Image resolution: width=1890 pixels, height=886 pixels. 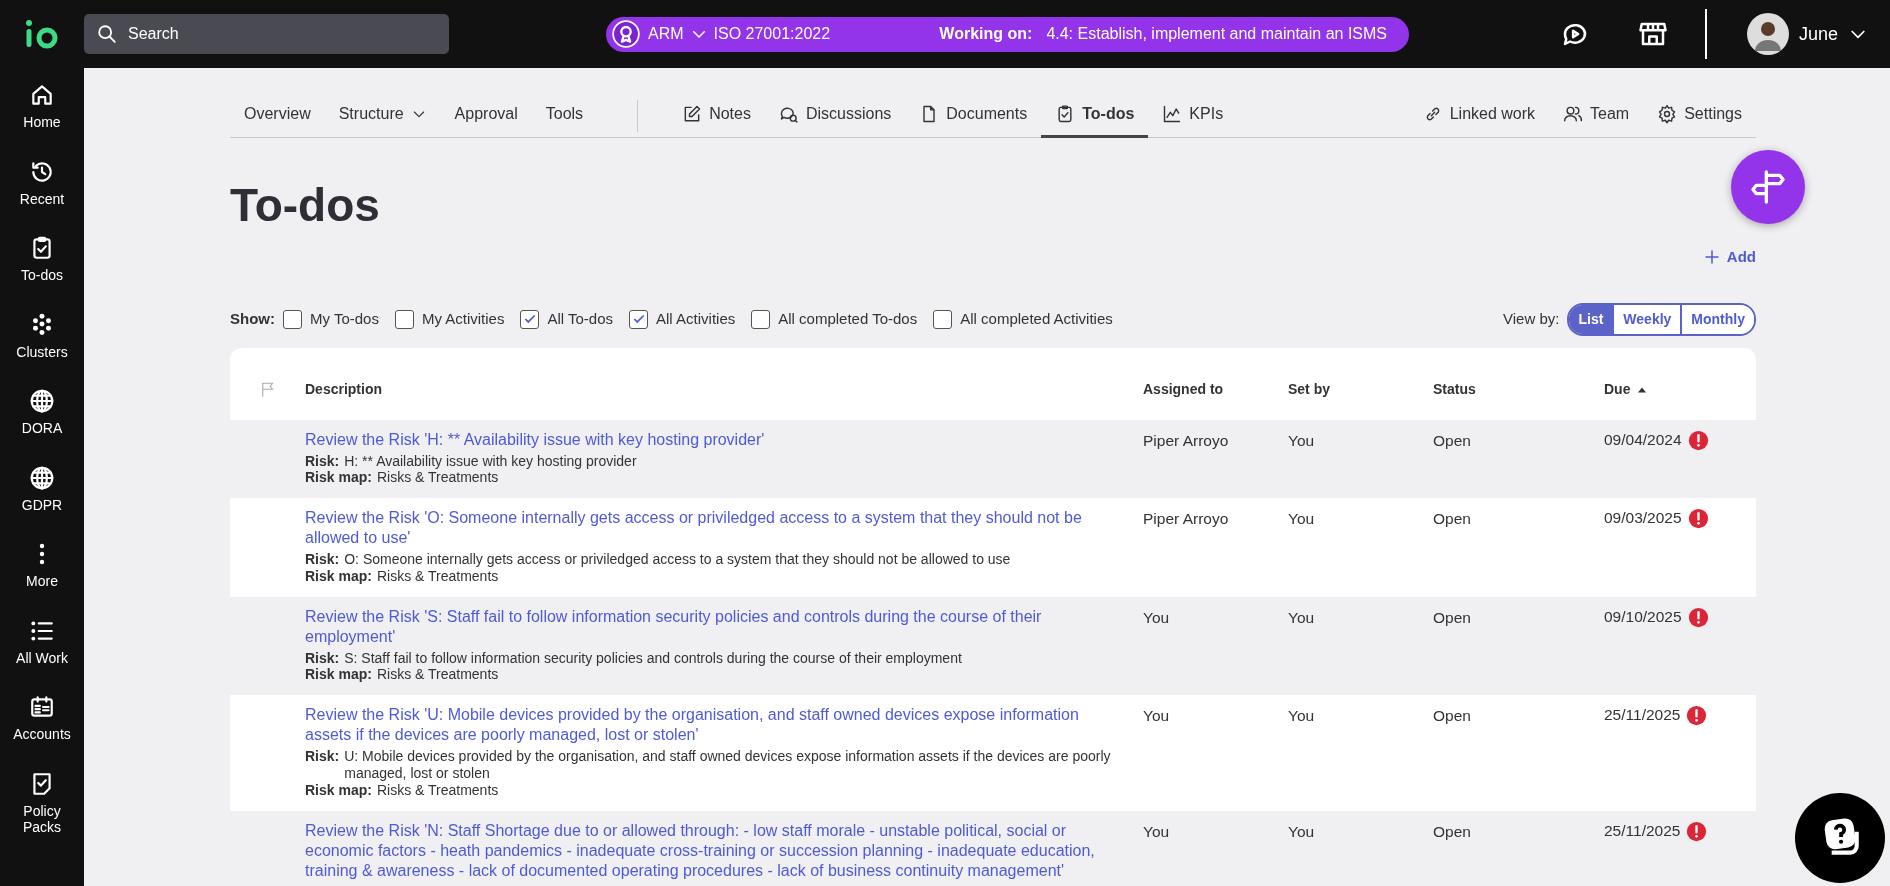 I want to click on sidebar-item: Policy Packs, so click(x=42, y=808).